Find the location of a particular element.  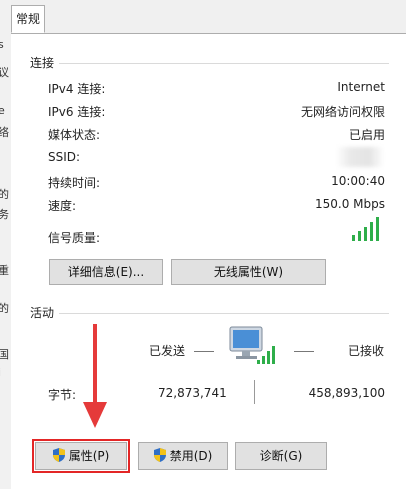

annotation-arrow-shaft is located at coordinates (95, 364).